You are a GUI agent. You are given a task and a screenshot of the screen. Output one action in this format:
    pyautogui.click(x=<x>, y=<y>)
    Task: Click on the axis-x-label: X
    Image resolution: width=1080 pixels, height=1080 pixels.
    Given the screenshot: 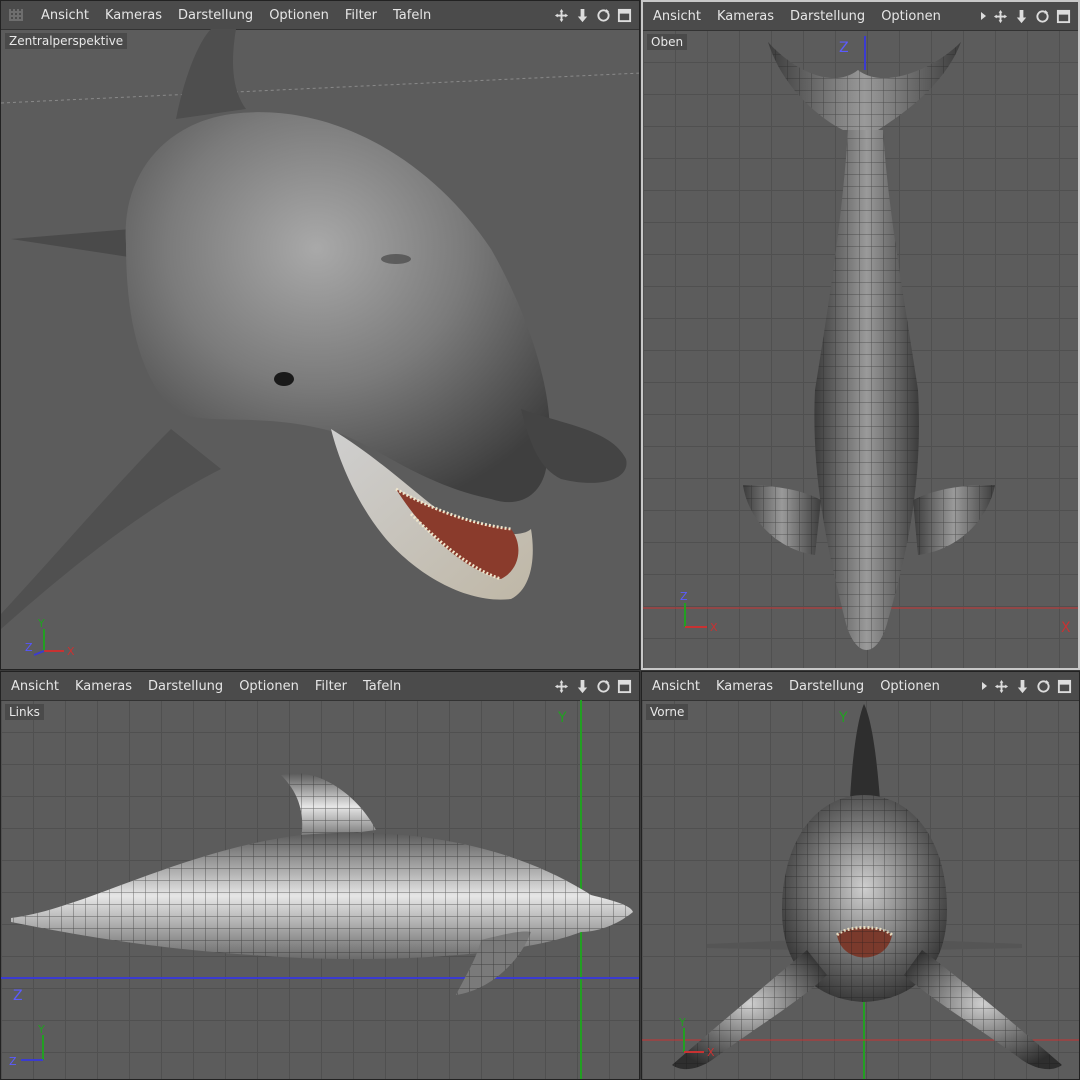 What is the action you would take?
    pyautogui.click(x=1066, y=628)
    